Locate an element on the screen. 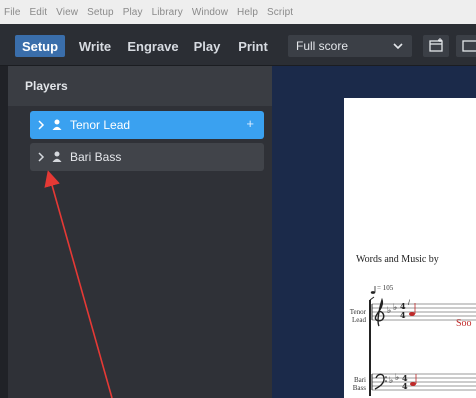 The width and height of the screenshot is (476, 398). window-button is located at coordinates (466, 46).